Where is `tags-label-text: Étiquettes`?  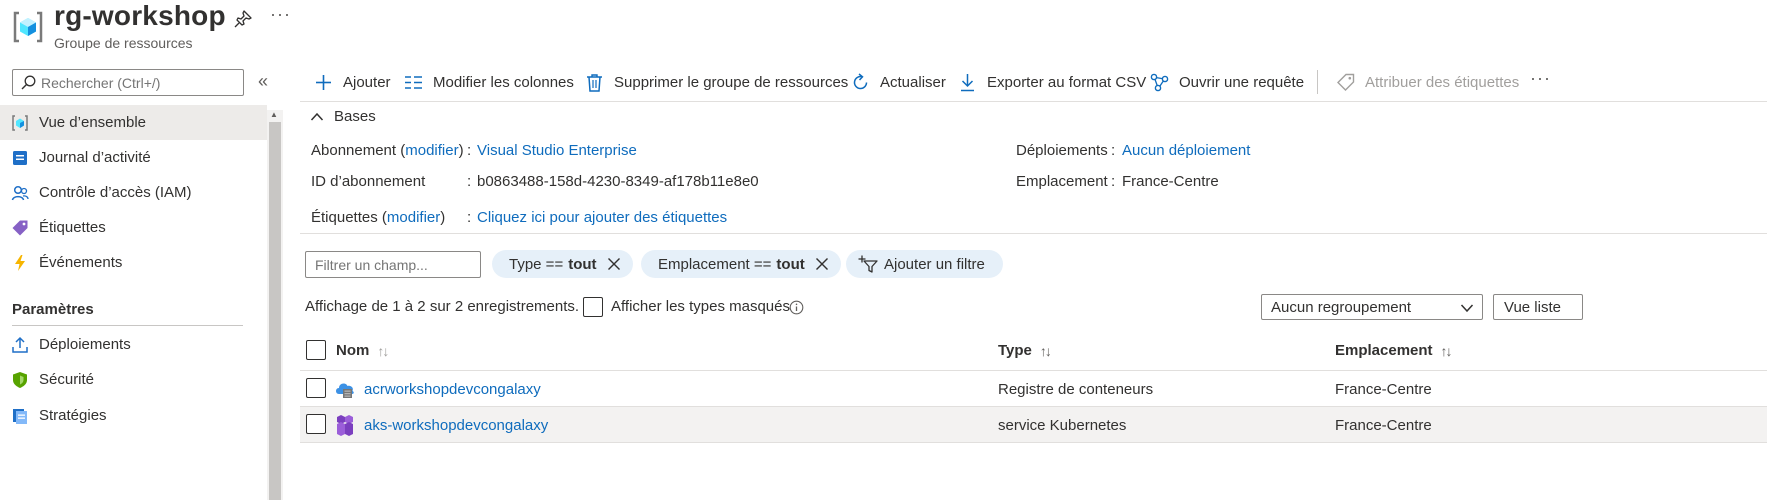
tags-label-text: Étiquettes is located at coordinates (344, 217).